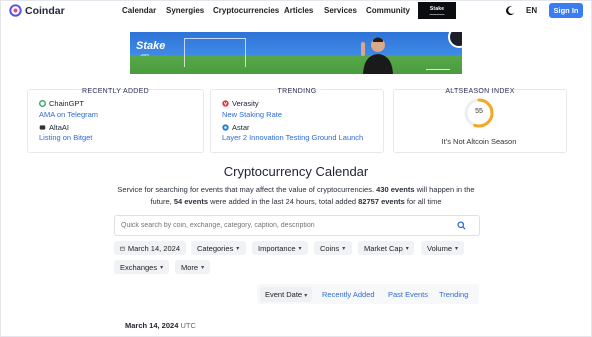 The height and width of the screenshot is (337, 592). I want to click on recently-added-title: RECENTLY ADDED, so click(115, 91).